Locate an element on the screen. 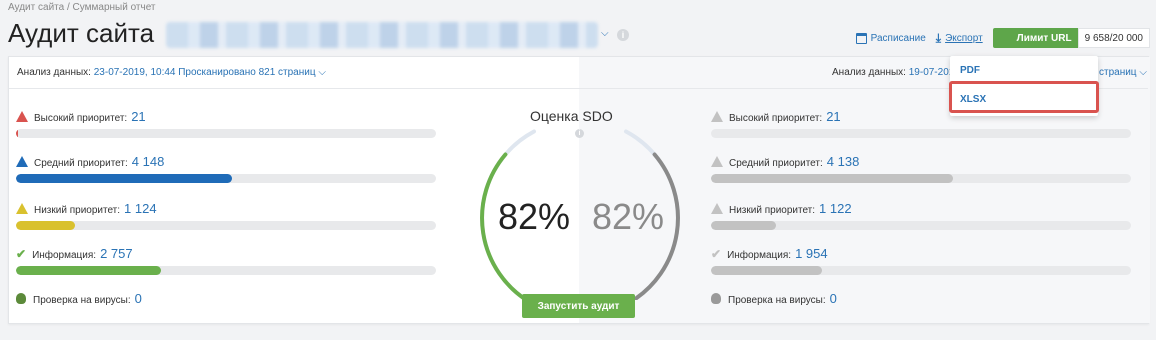 This screenshot has height=340, width=1156. metric-3: ✔ Информация: 1 954 is located at coordinates (921, 260).